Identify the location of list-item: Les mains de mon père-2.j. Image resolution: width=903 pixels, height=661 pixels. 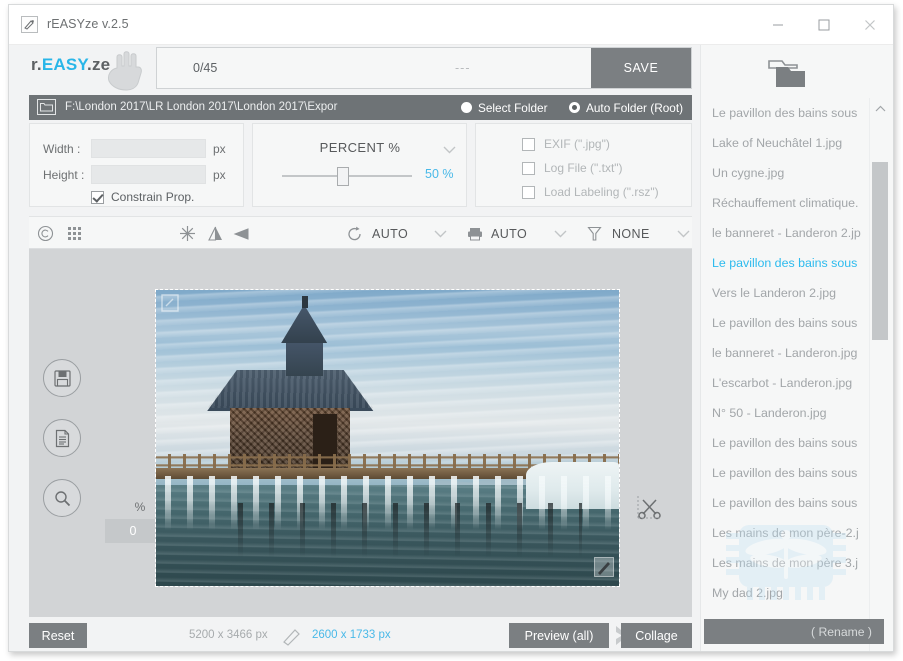
(785, 533).